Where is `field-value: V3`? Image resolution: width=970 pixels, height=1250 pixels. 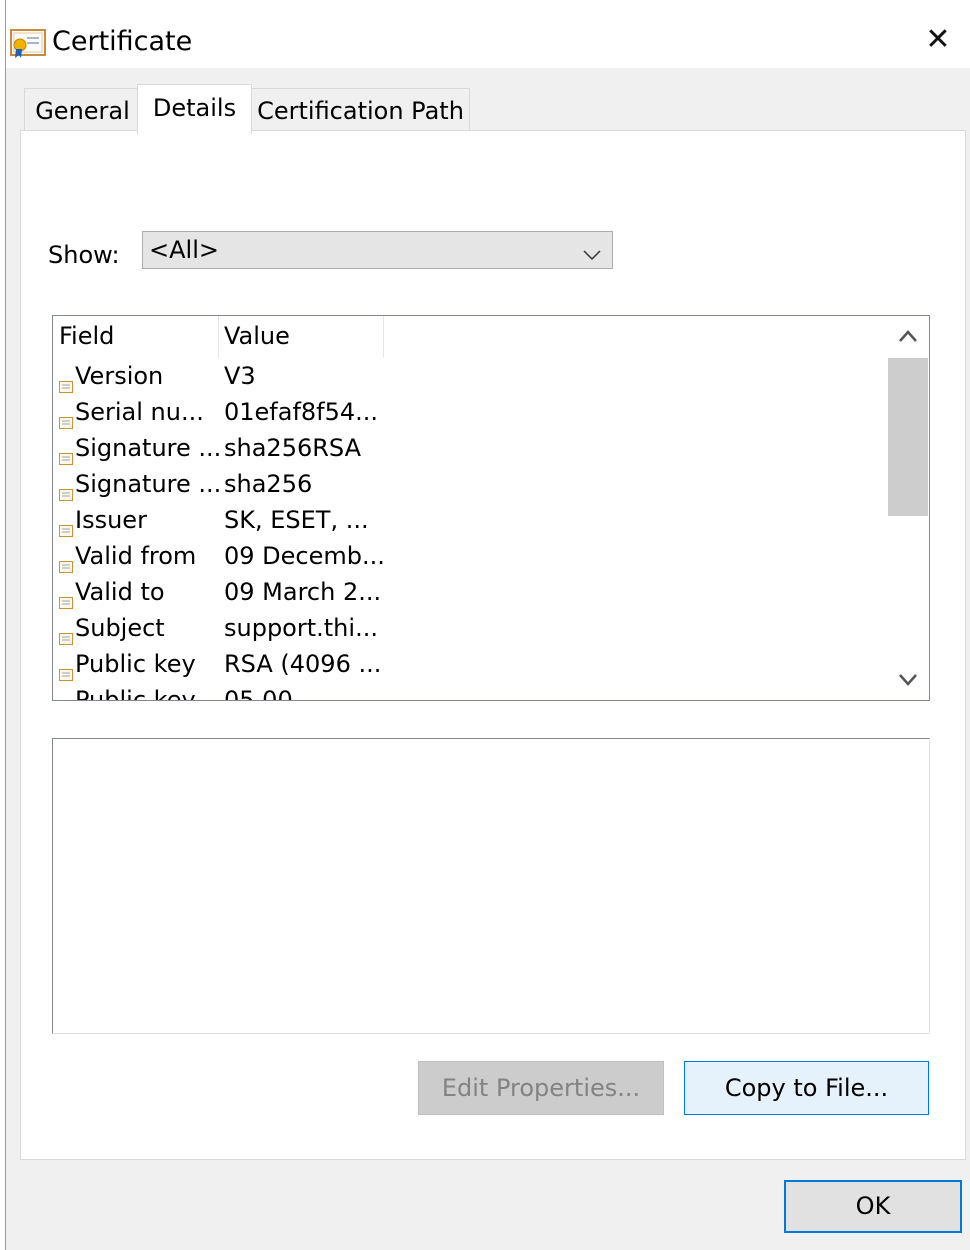
field-value: V3 is located at coordinates (240, 376).